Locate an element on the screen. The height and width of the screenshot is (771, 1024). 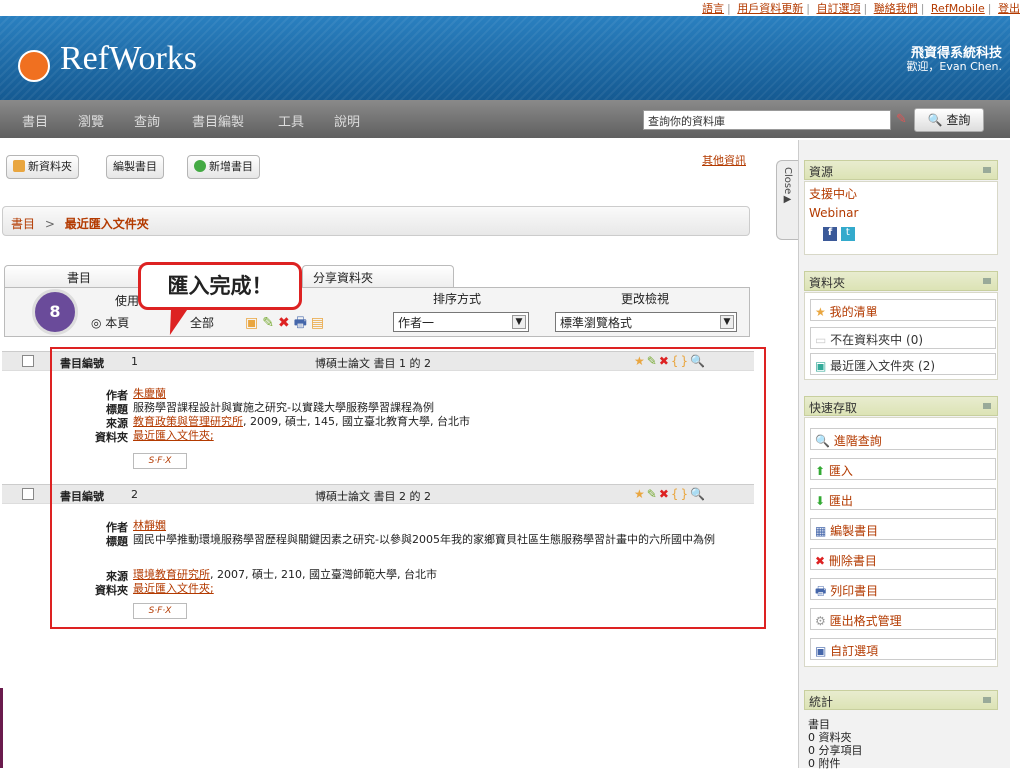
twitter-icon: t is located at coordinates (847, 234).